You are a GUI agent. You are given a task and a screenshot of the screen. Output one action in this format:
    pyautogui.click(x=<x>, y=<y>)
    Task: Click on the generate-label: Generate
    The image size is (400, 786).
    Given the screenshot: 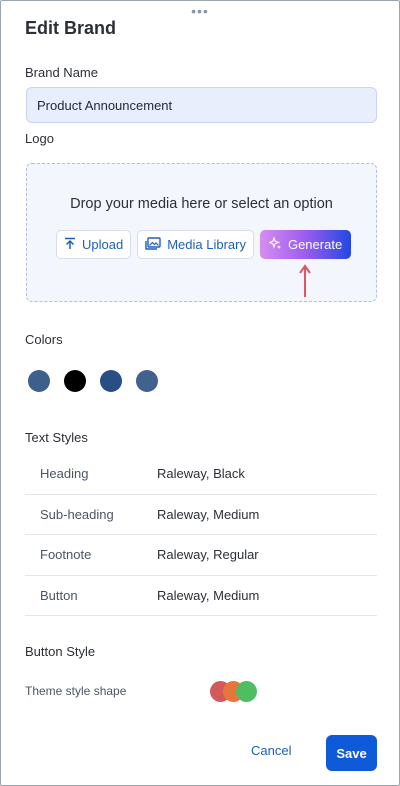 What is the action you would take?
    pyautogui.click(x=315, y=244)
    